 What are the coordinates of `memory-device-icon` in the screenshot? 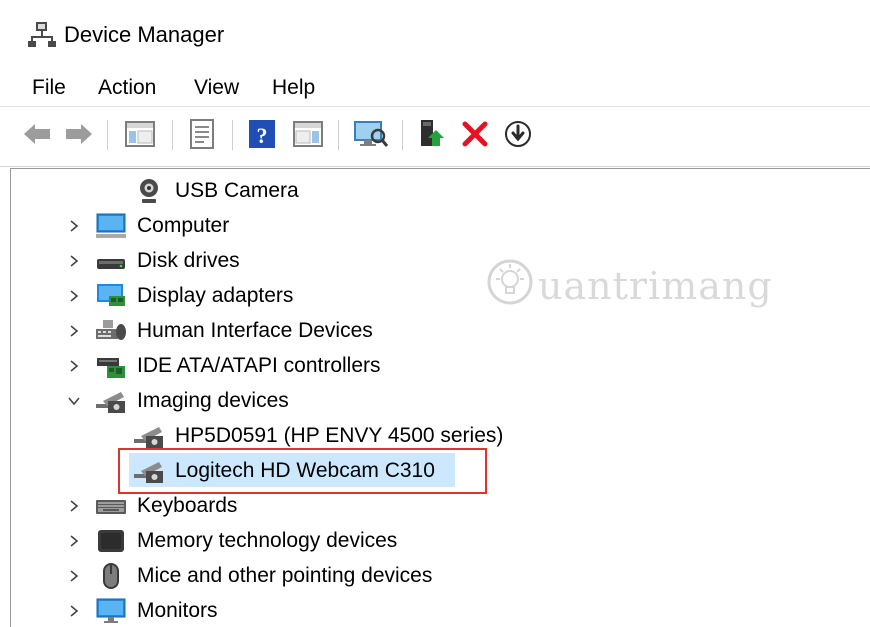 It's located at (111, 541).